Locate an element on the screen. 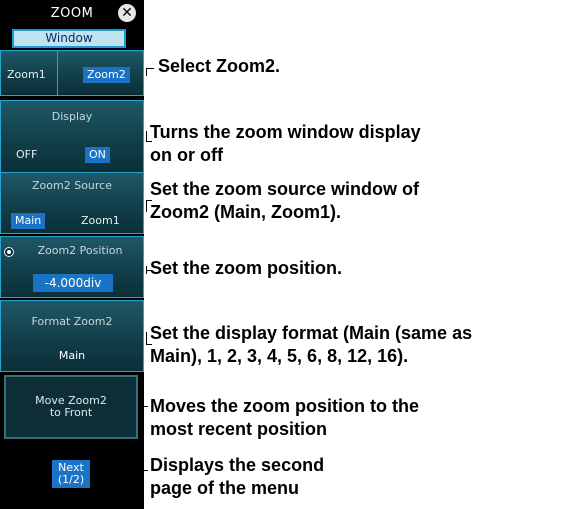 The width and height of the screenshot is (585, 509). format-label: Format Zoom2 is located at coordinates (72, 321).